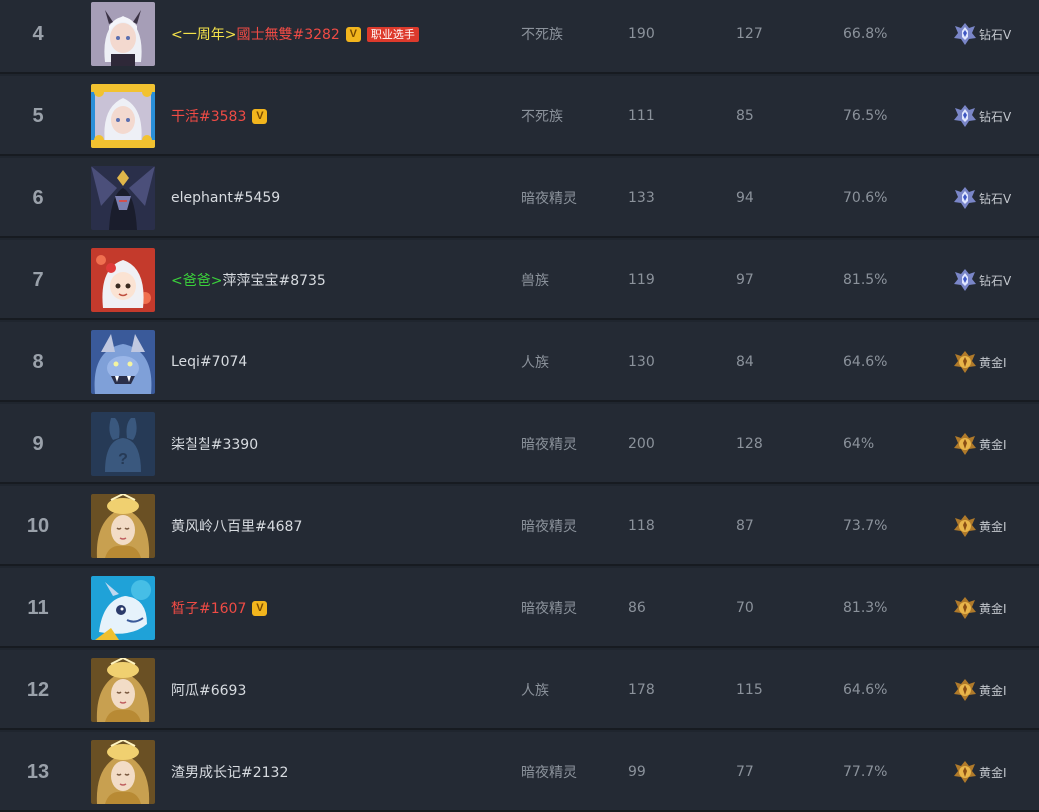  I want to click on player-name-cell: 黄风岭八百里#4687, so click(341, 526).